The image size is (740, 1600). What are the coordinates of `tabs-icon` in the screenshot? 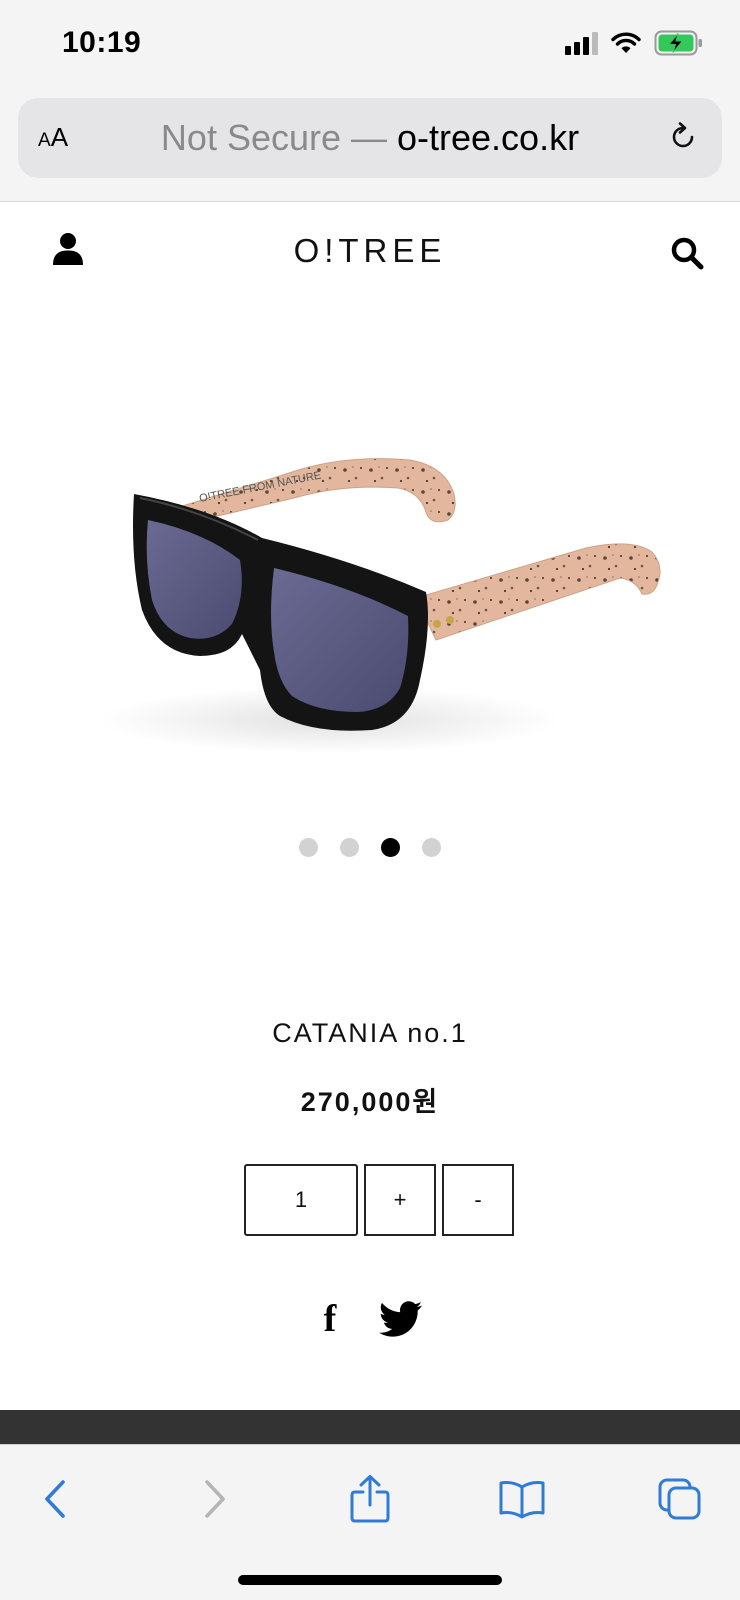 It's located at (679, 1499).